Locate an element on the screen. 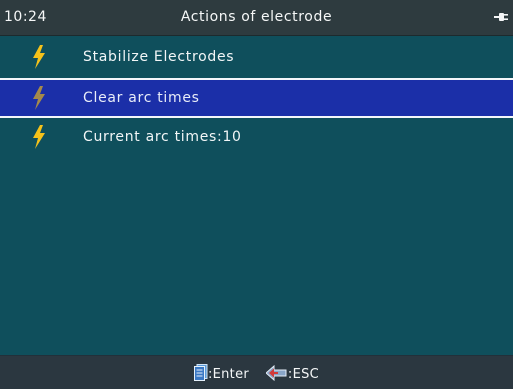 Image resolution: width=513 pixels, height=389 pixels. menu-item-clear-arc-times: Clear arc times is located at coordinates (256, 98).